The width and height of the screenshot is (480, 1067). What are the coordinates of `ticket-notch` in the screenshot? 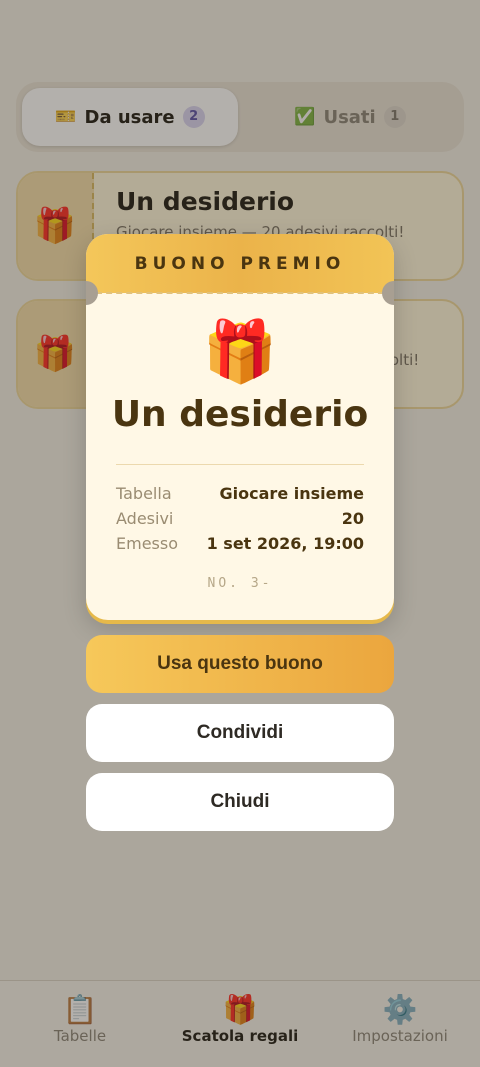 It's located at (388, 293).